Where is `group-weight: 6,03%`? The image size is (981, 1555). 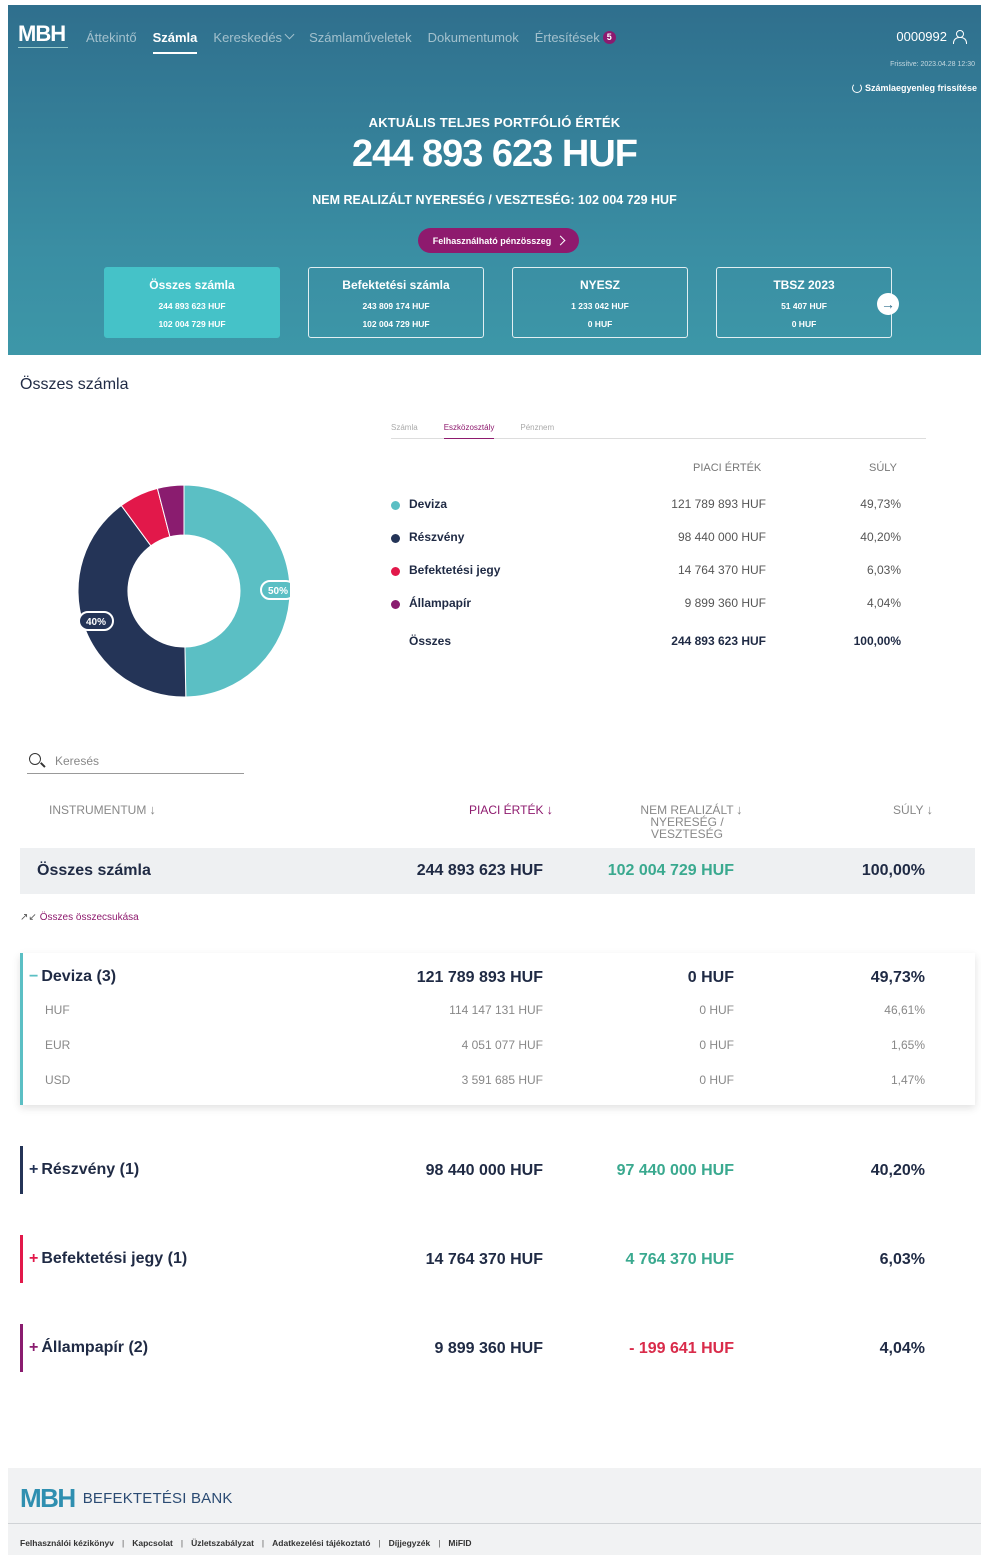 group-weight: 6,03% is located at coordinates (902, 1259).